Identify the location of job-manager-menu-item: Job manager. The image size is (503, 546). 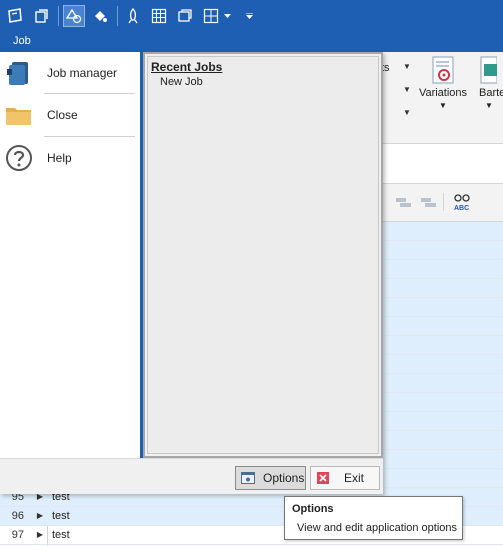
(70, 73).